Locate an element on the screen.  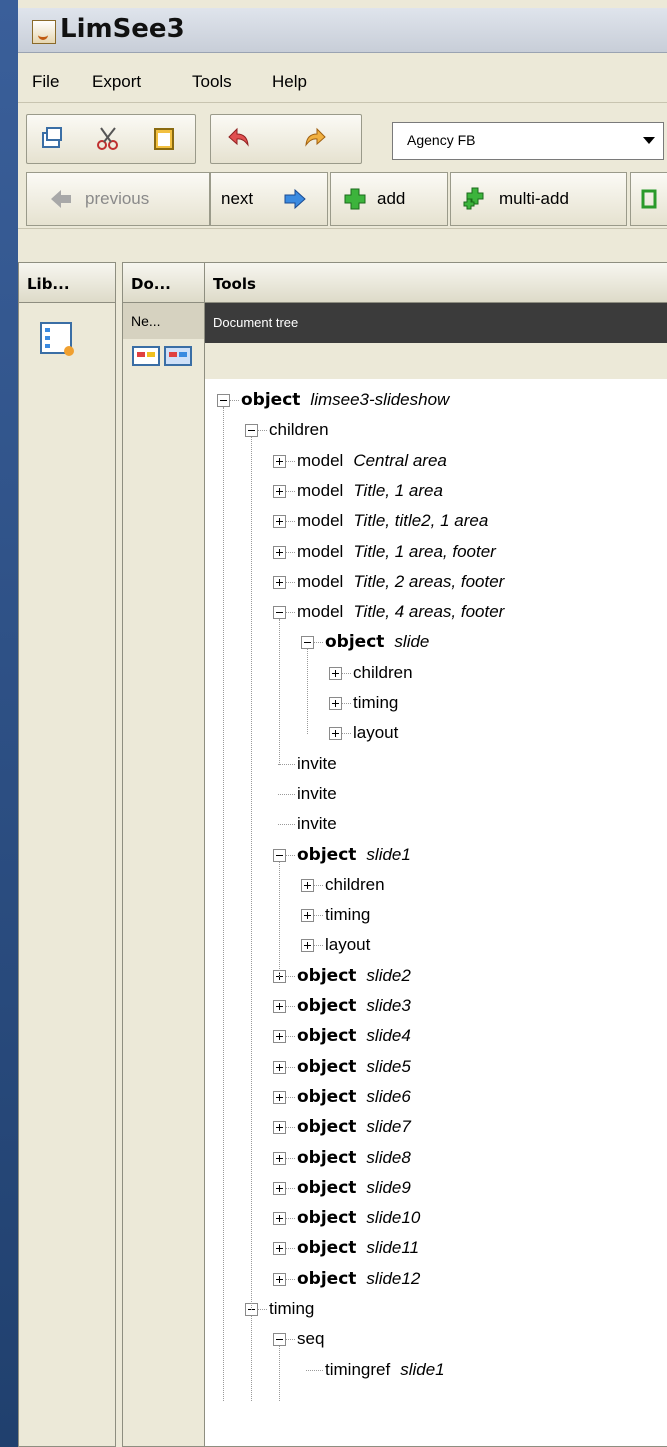
tree-node-type: children is located at coordinates (355, 884).